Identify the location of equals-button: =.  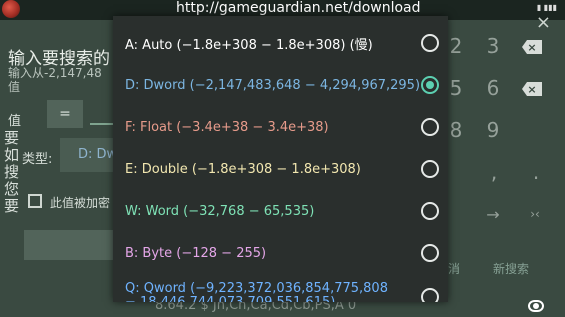
(65, 114).